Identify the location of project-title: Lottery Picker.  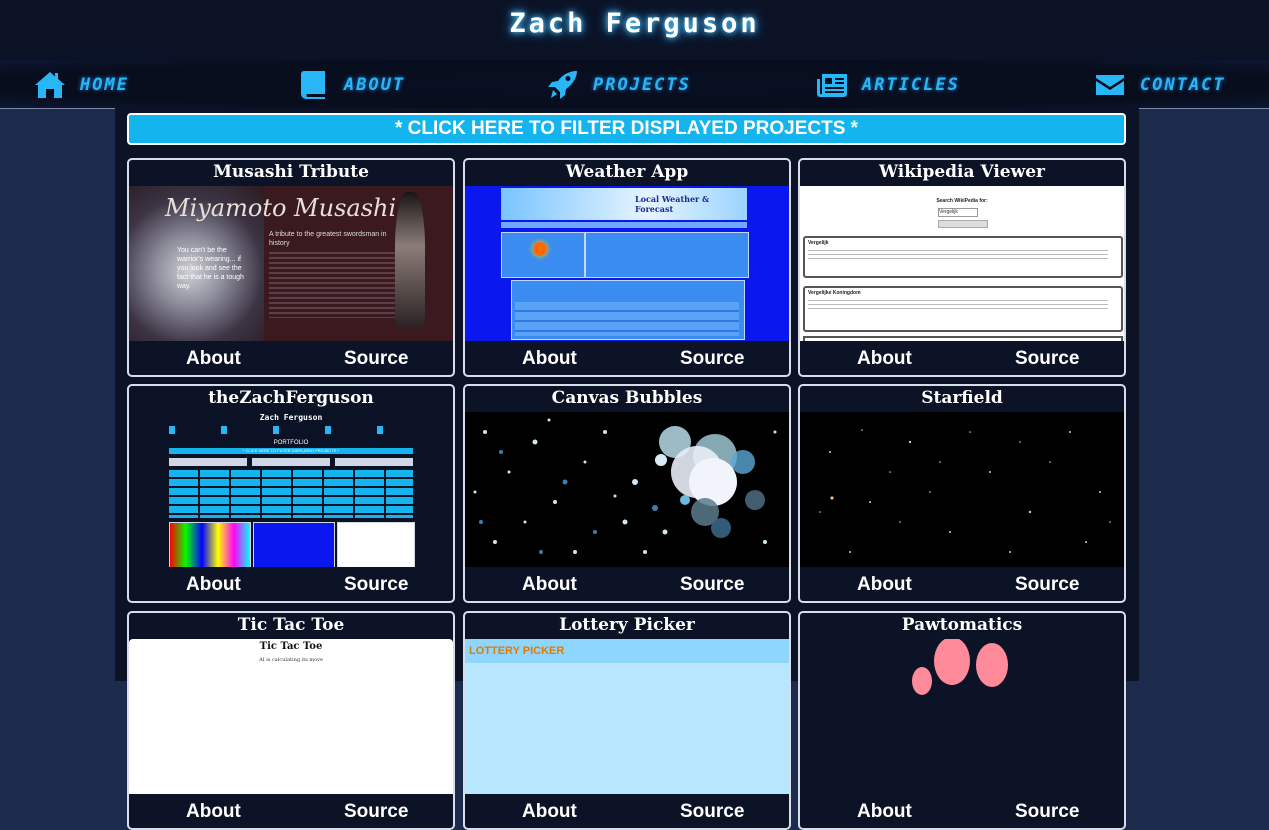
(627, 625).